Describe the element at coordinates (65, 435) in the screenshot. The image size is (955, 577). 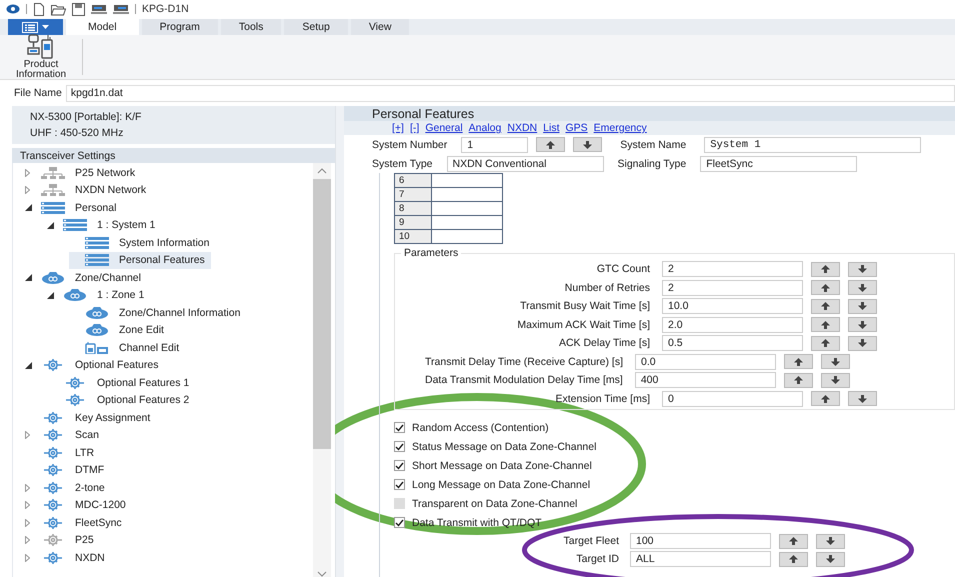
I see `tree-item: Scan` at that location.